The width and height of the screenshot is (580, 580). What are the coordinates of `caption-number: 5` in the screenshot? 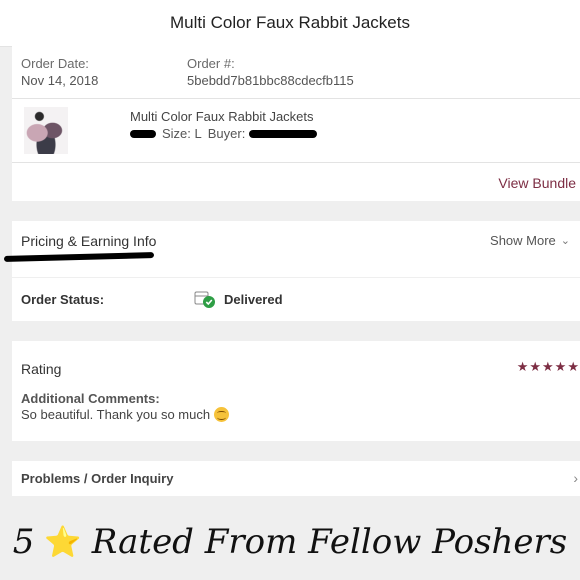 It's located at (23, 542).